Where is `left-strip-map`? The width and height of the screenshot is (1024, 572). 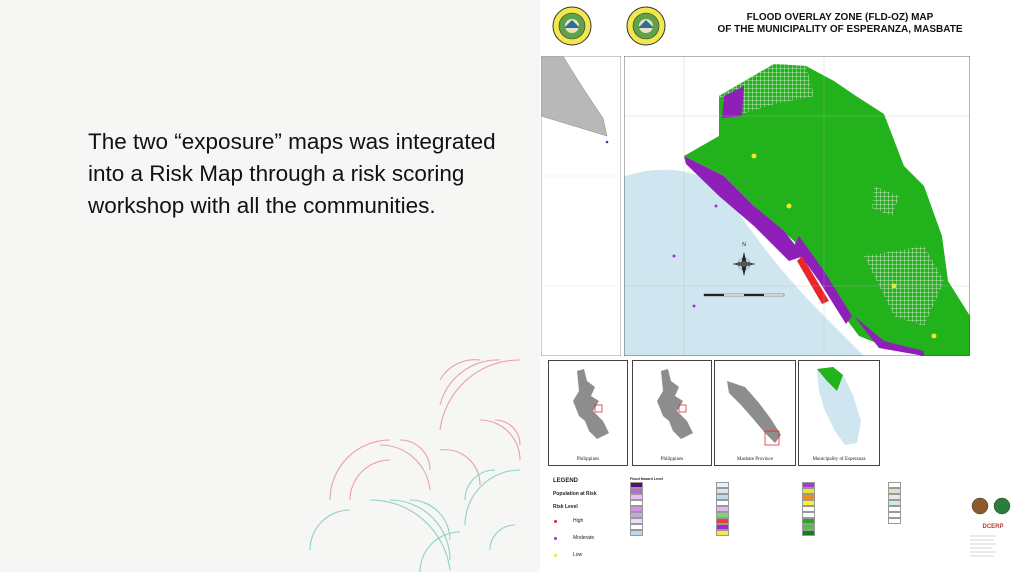
left-strip-map is located at coordinates (581, 206).